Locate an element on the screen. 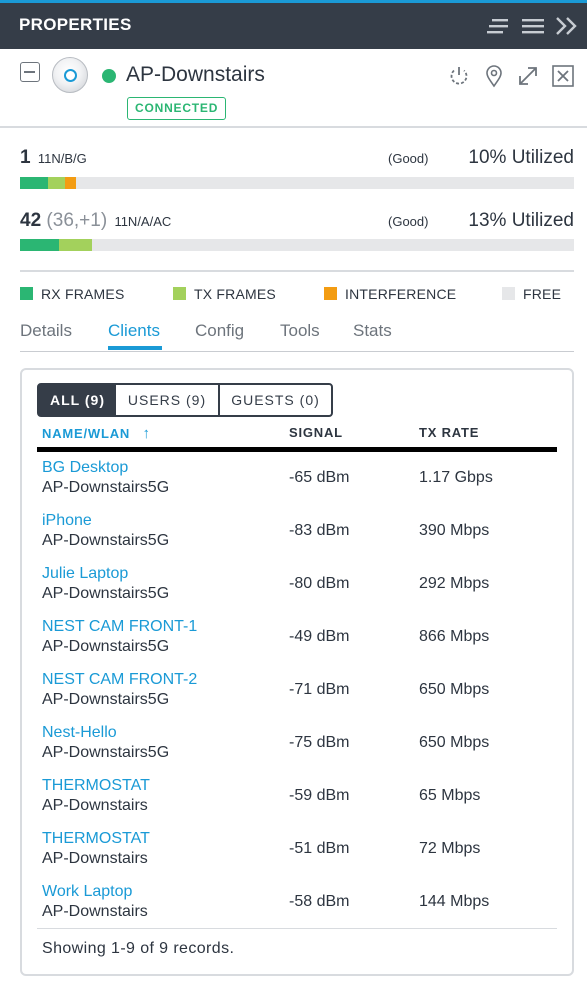 The width and height of the screenshot is (587, 988). tab-stats: Stats is located at coordinates (372, 331).